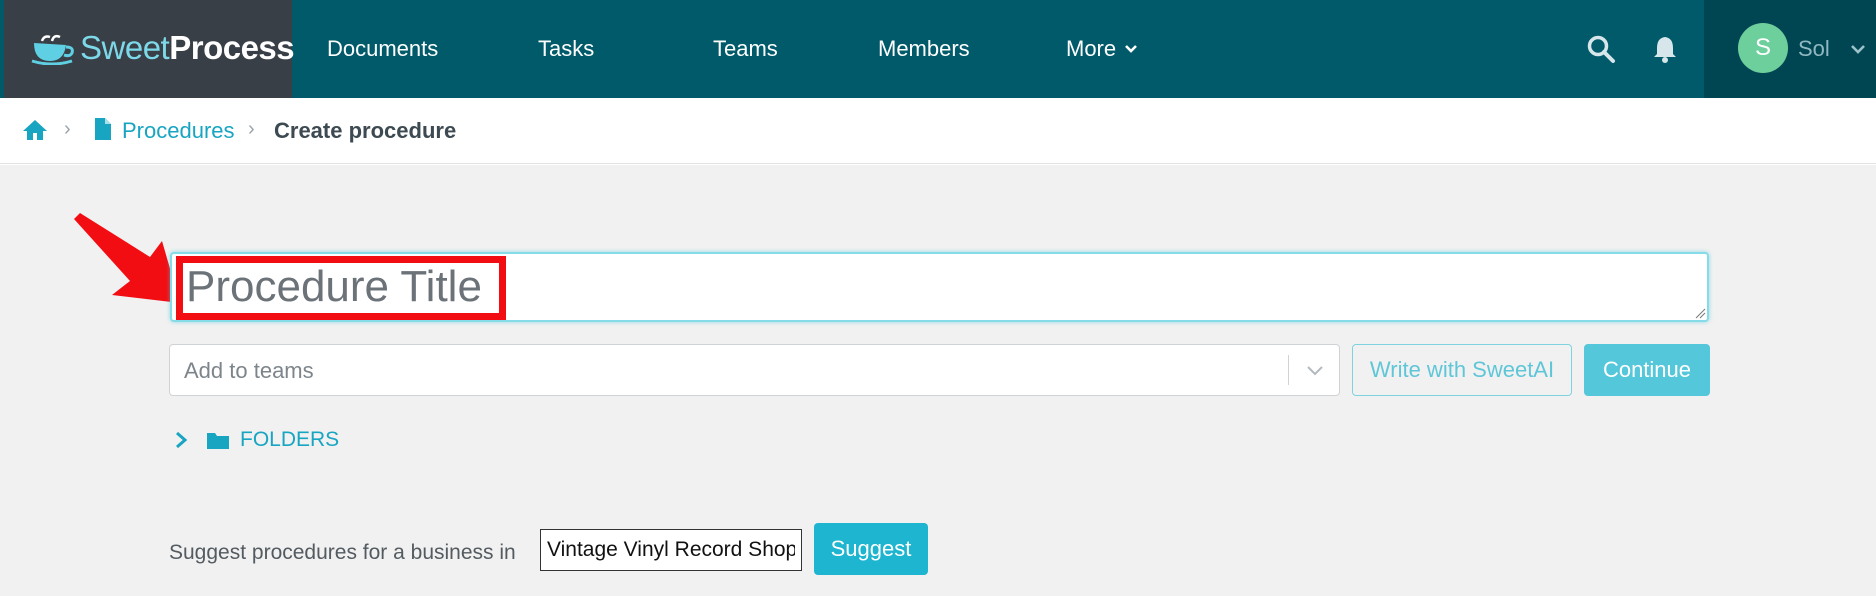  What do you see at coordinates (103, 129) in the screenshot?
I see `document-icon` at bounding box center [103, 129].